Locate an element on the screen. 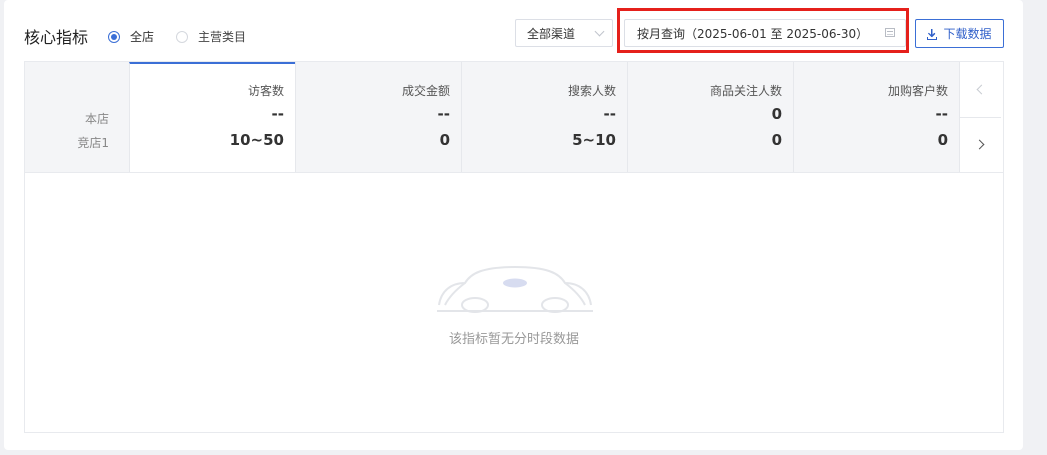  metric-tab-visitors: 访客数 -- 10~50 is located at coordinates (212, 117).